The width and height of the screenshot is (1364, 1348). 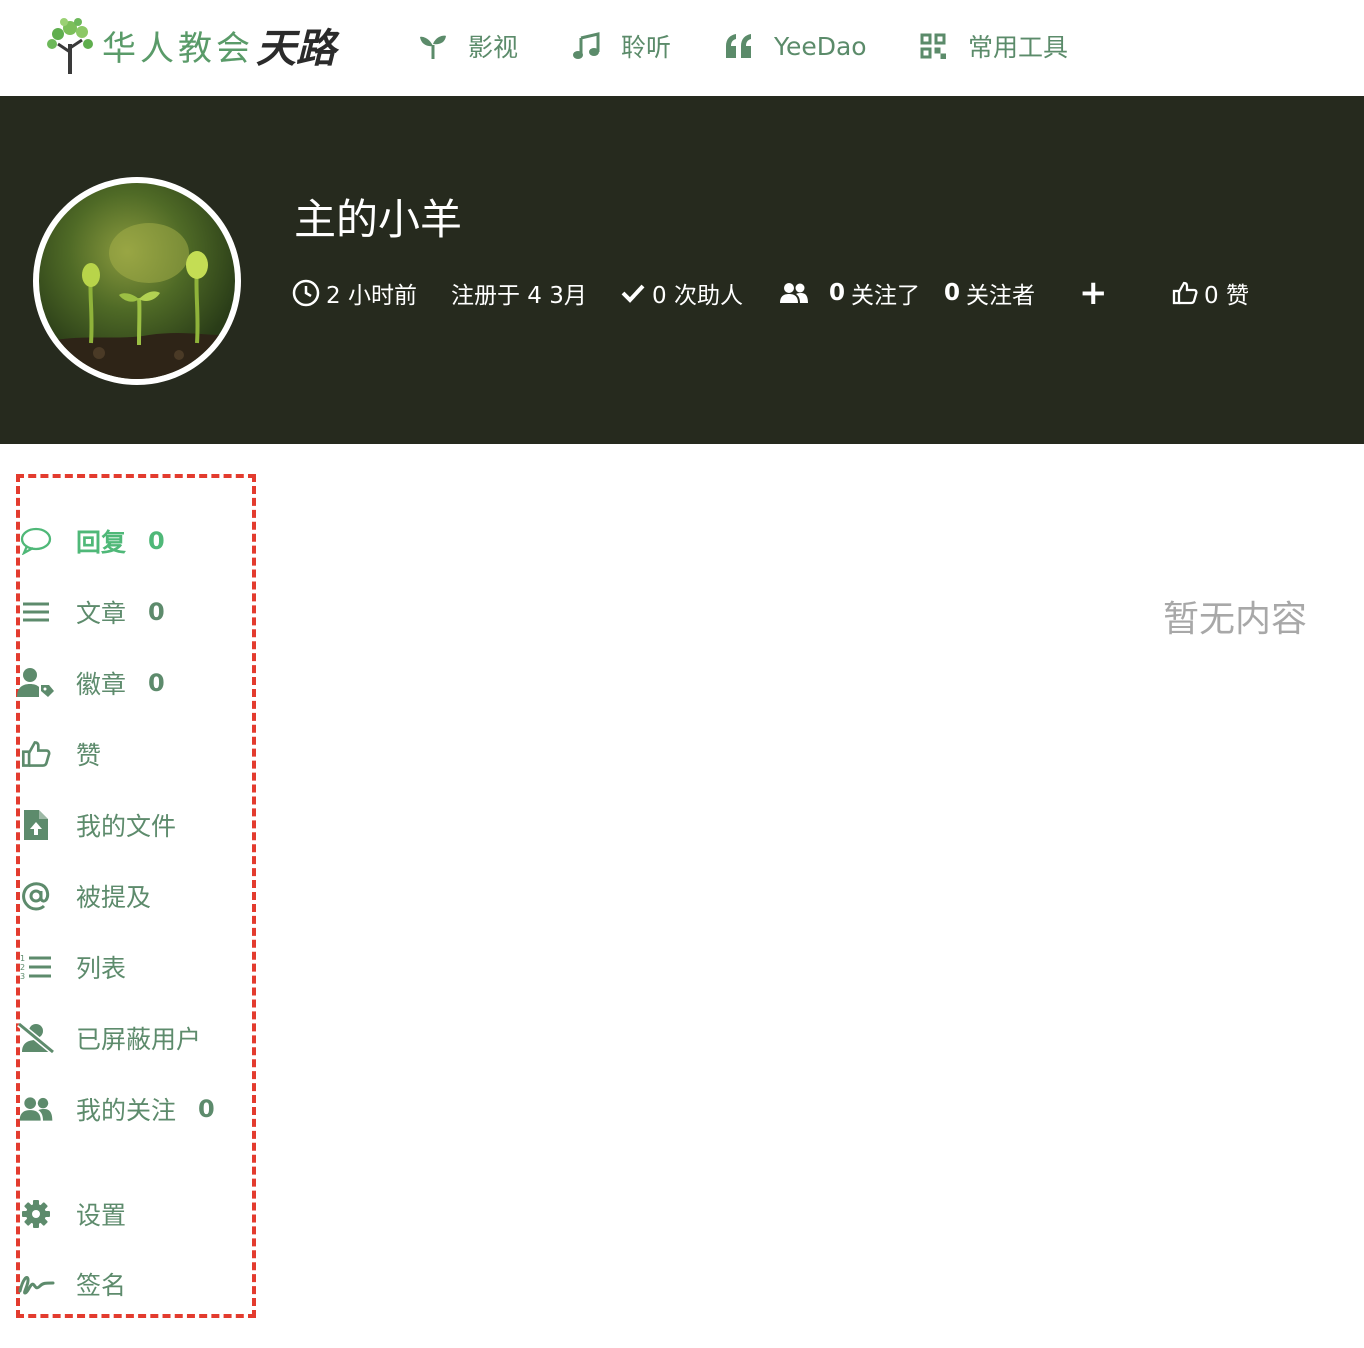 I want to click on sidebar-item-label: 列表, so click(x=101, y=968).